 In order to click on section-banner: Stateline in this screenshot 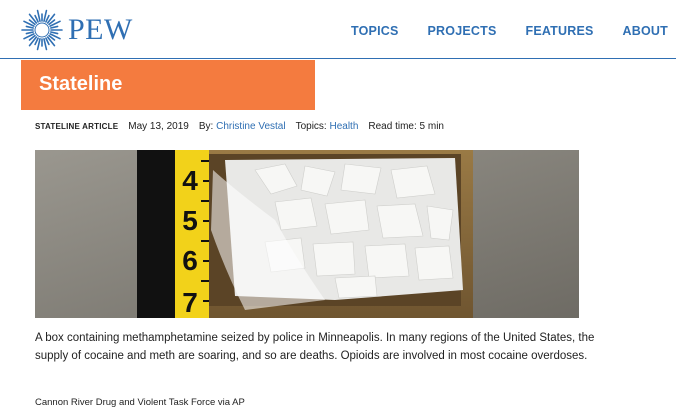, I will do `click(168, 85)`.